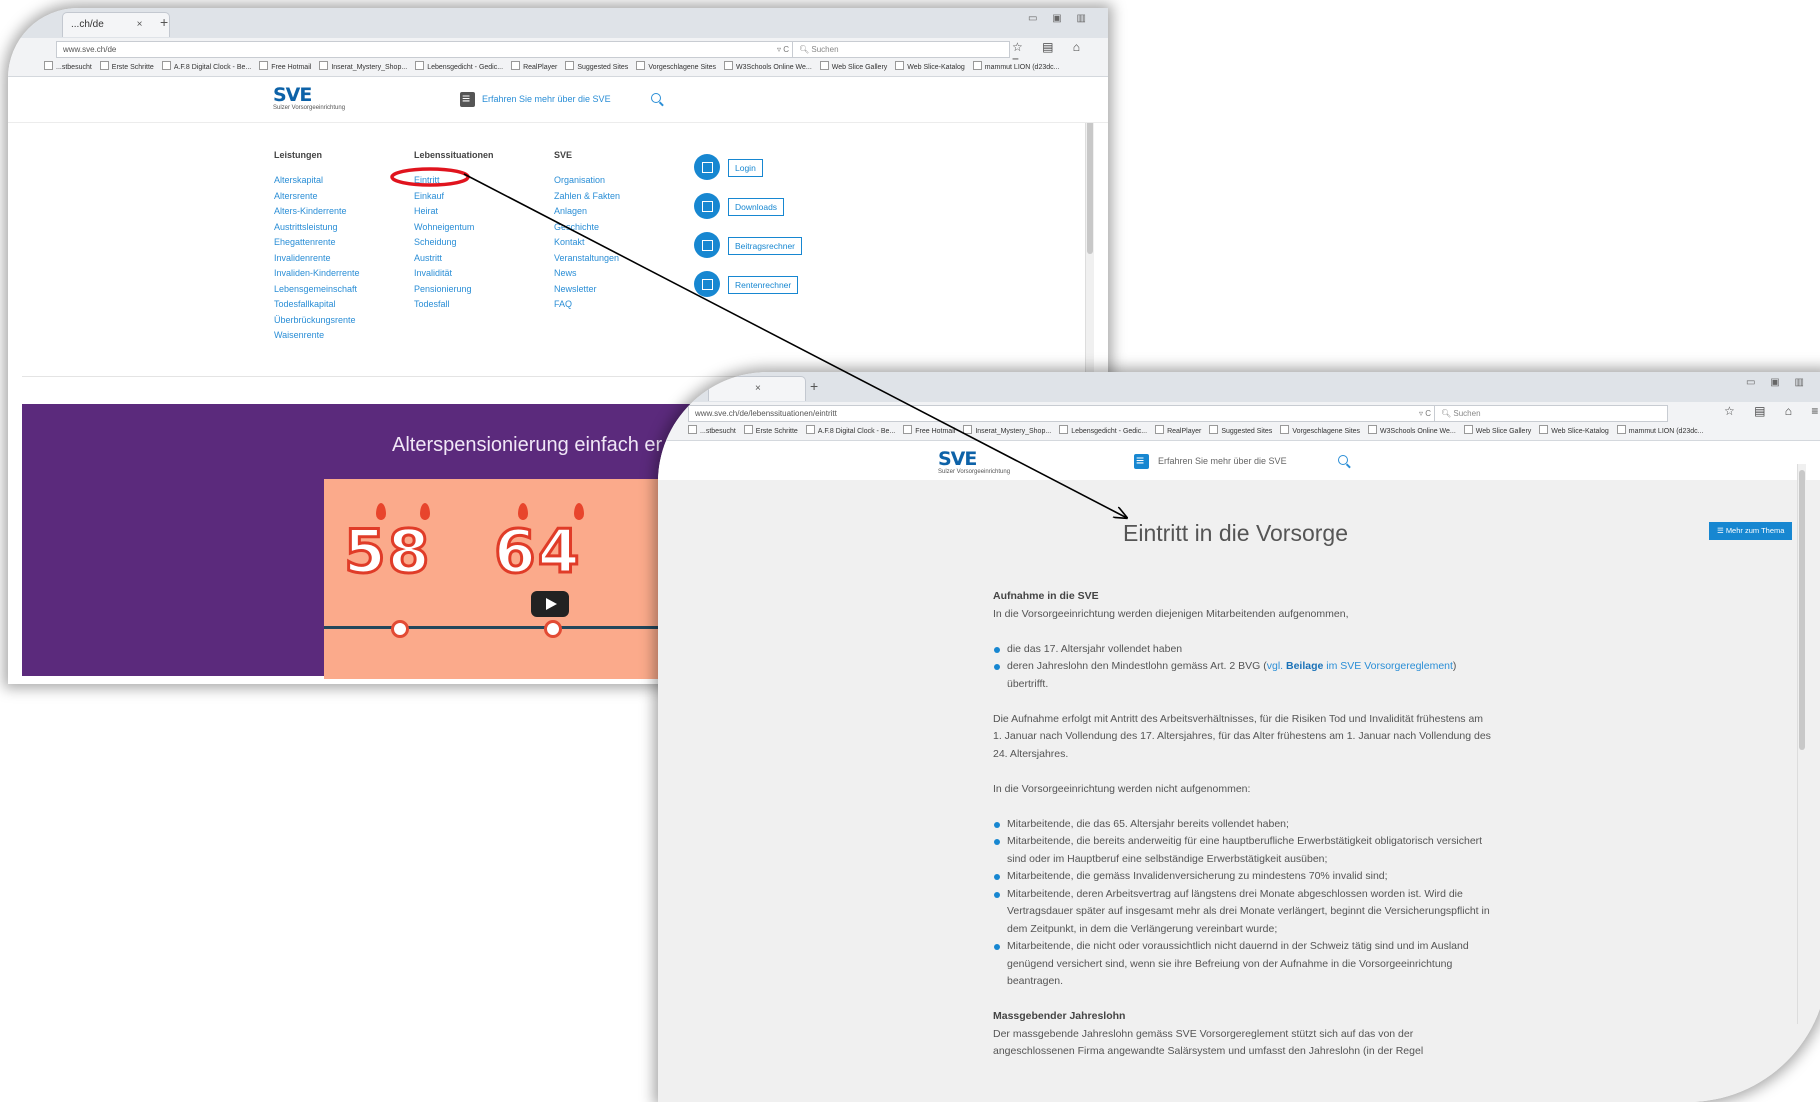 Image resolution: width=1820 pixels, height=1102 pixels. Describe the element at coordinates (707, 245) in the screenshot. I see `plus-icon` at that location.